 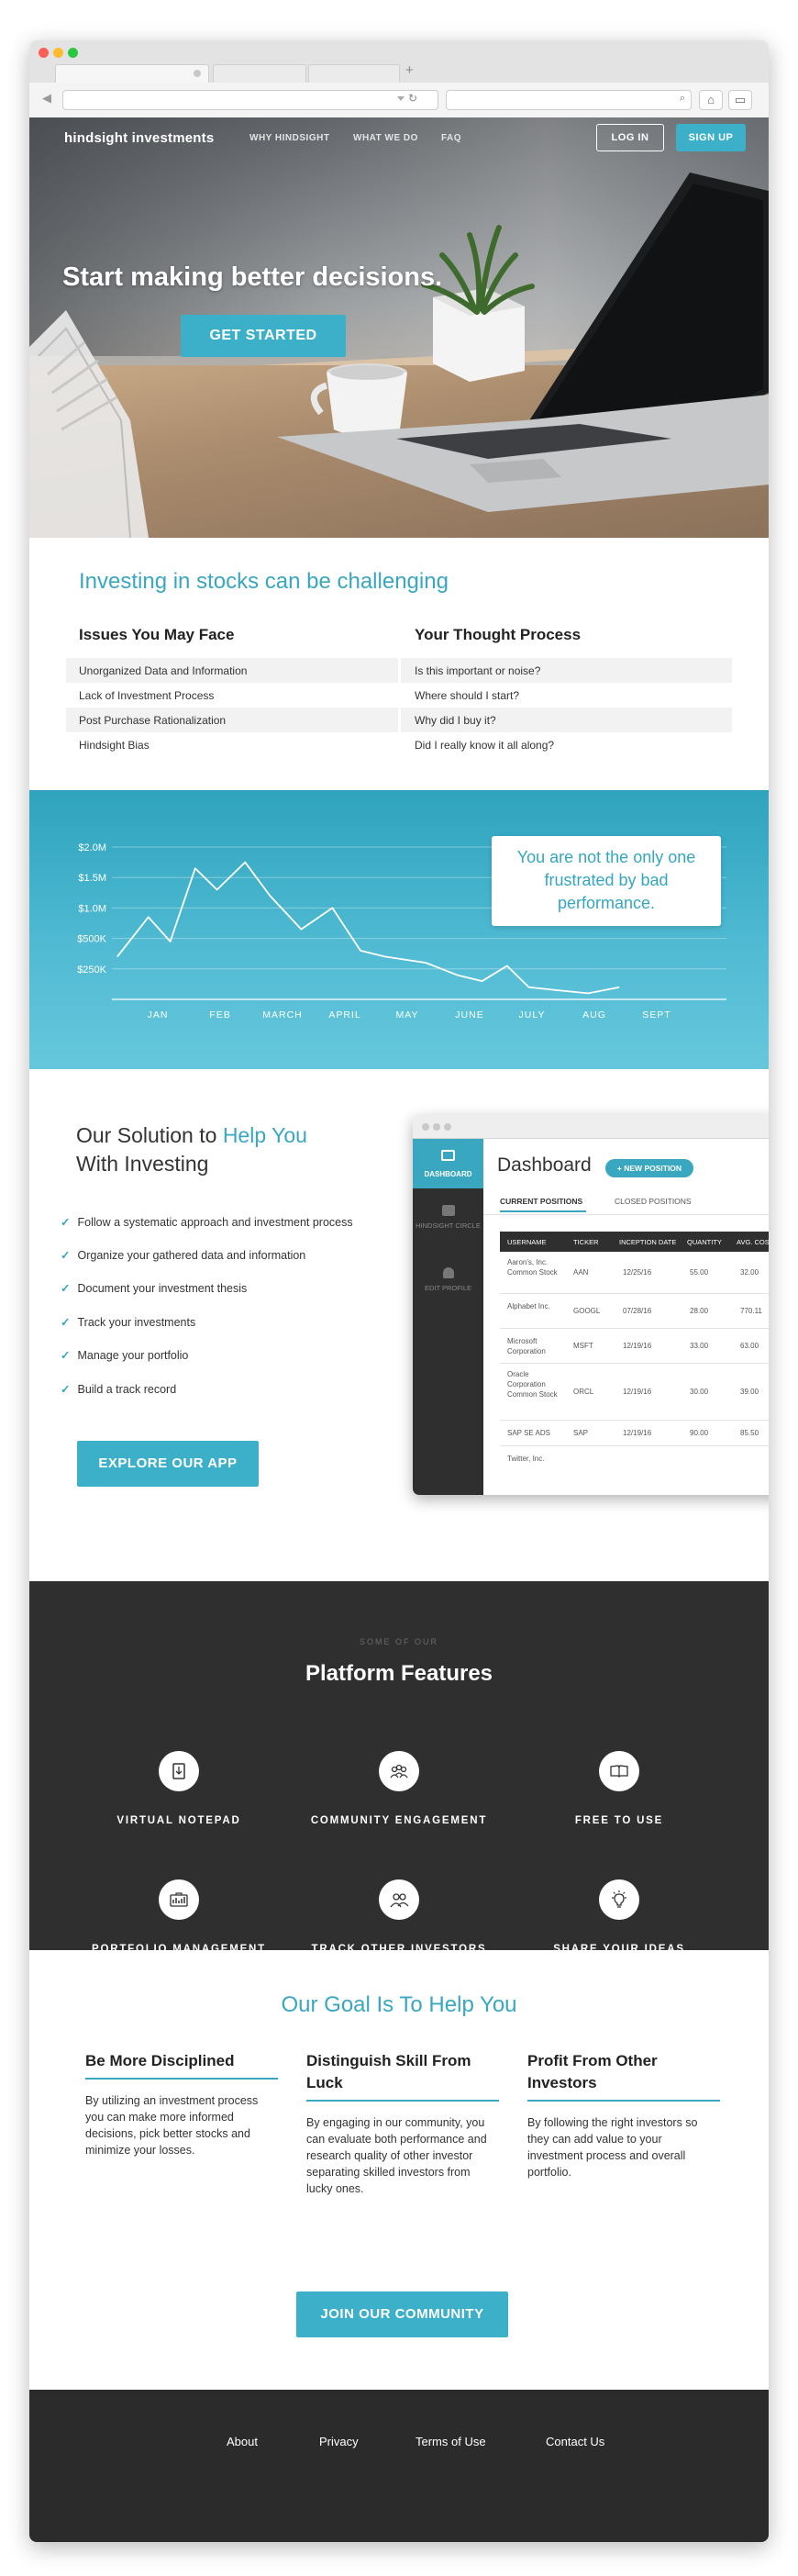 What do you see at coordinates (478, 670) in the screenshot?
I see `thought-text: Is this important or noise?` at bounding box center [478, 670].